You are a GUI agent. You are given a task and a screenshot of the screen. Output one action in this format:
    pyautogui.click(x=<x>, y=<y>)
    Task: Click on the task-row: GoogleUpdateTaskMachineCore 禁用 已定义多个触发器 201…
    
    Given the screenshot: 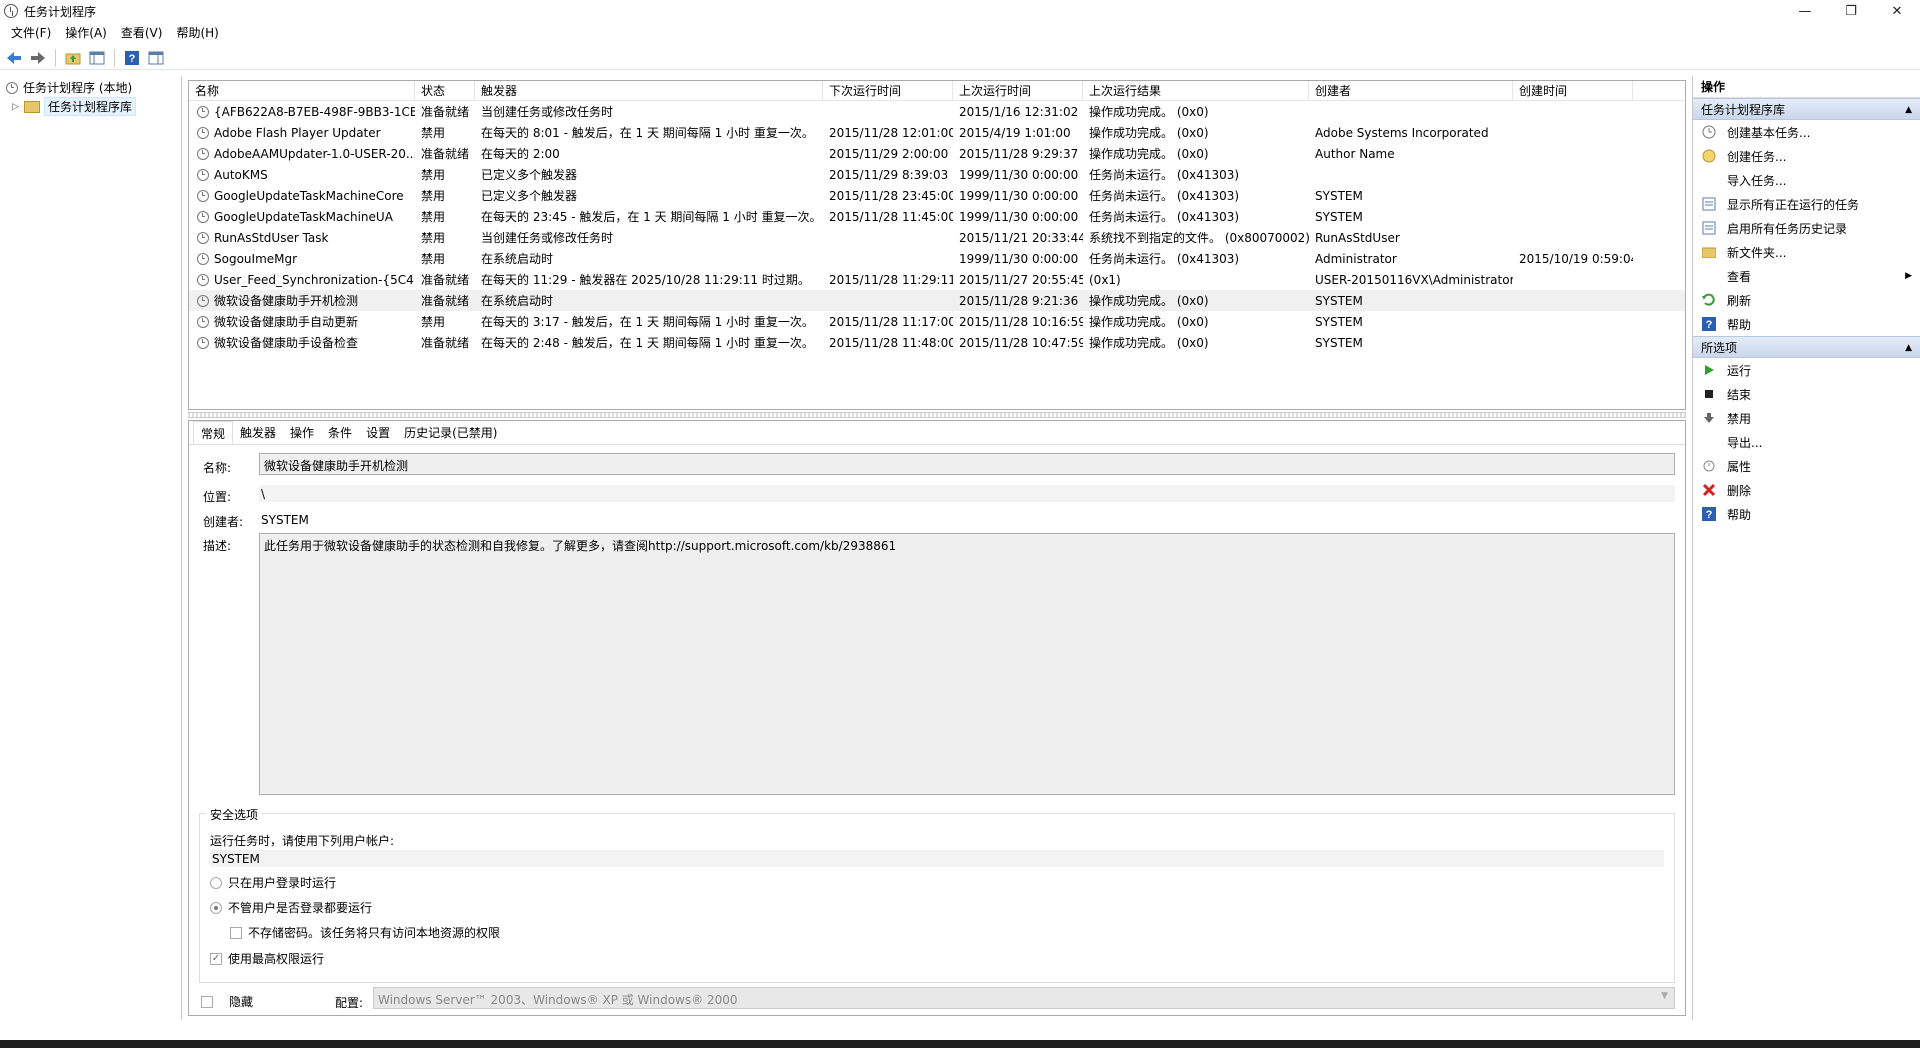 What is the action you would take?
    pyautogui.click(x=937, y=195)
    